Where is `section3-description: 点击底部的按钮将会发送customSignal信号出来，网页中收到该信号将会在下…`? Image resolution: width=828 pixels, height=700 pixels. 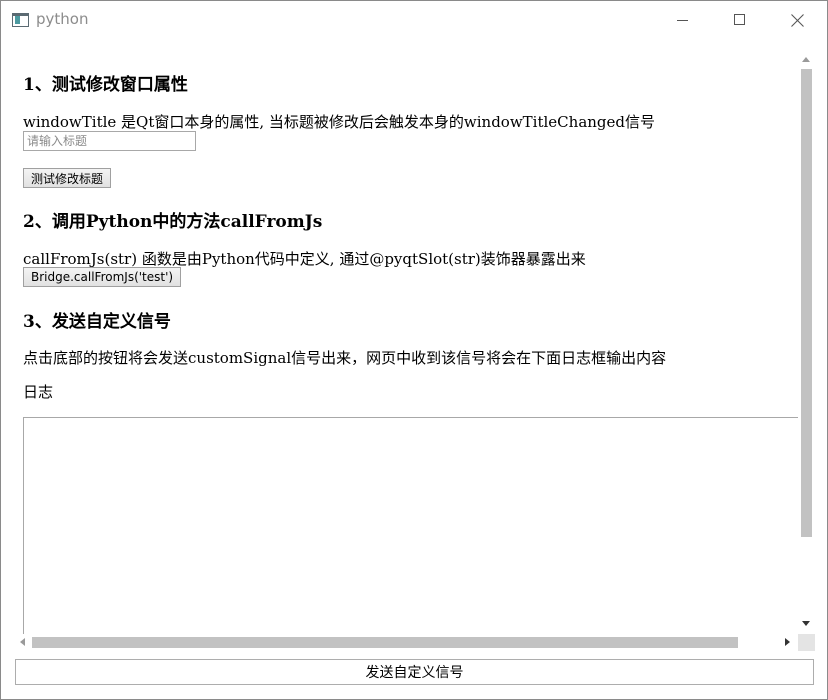
section3-description: 点击底部的按钮将会发送customSignal信号出来，网页中收到该信号将会在下… is located at coordinates (345, 358).